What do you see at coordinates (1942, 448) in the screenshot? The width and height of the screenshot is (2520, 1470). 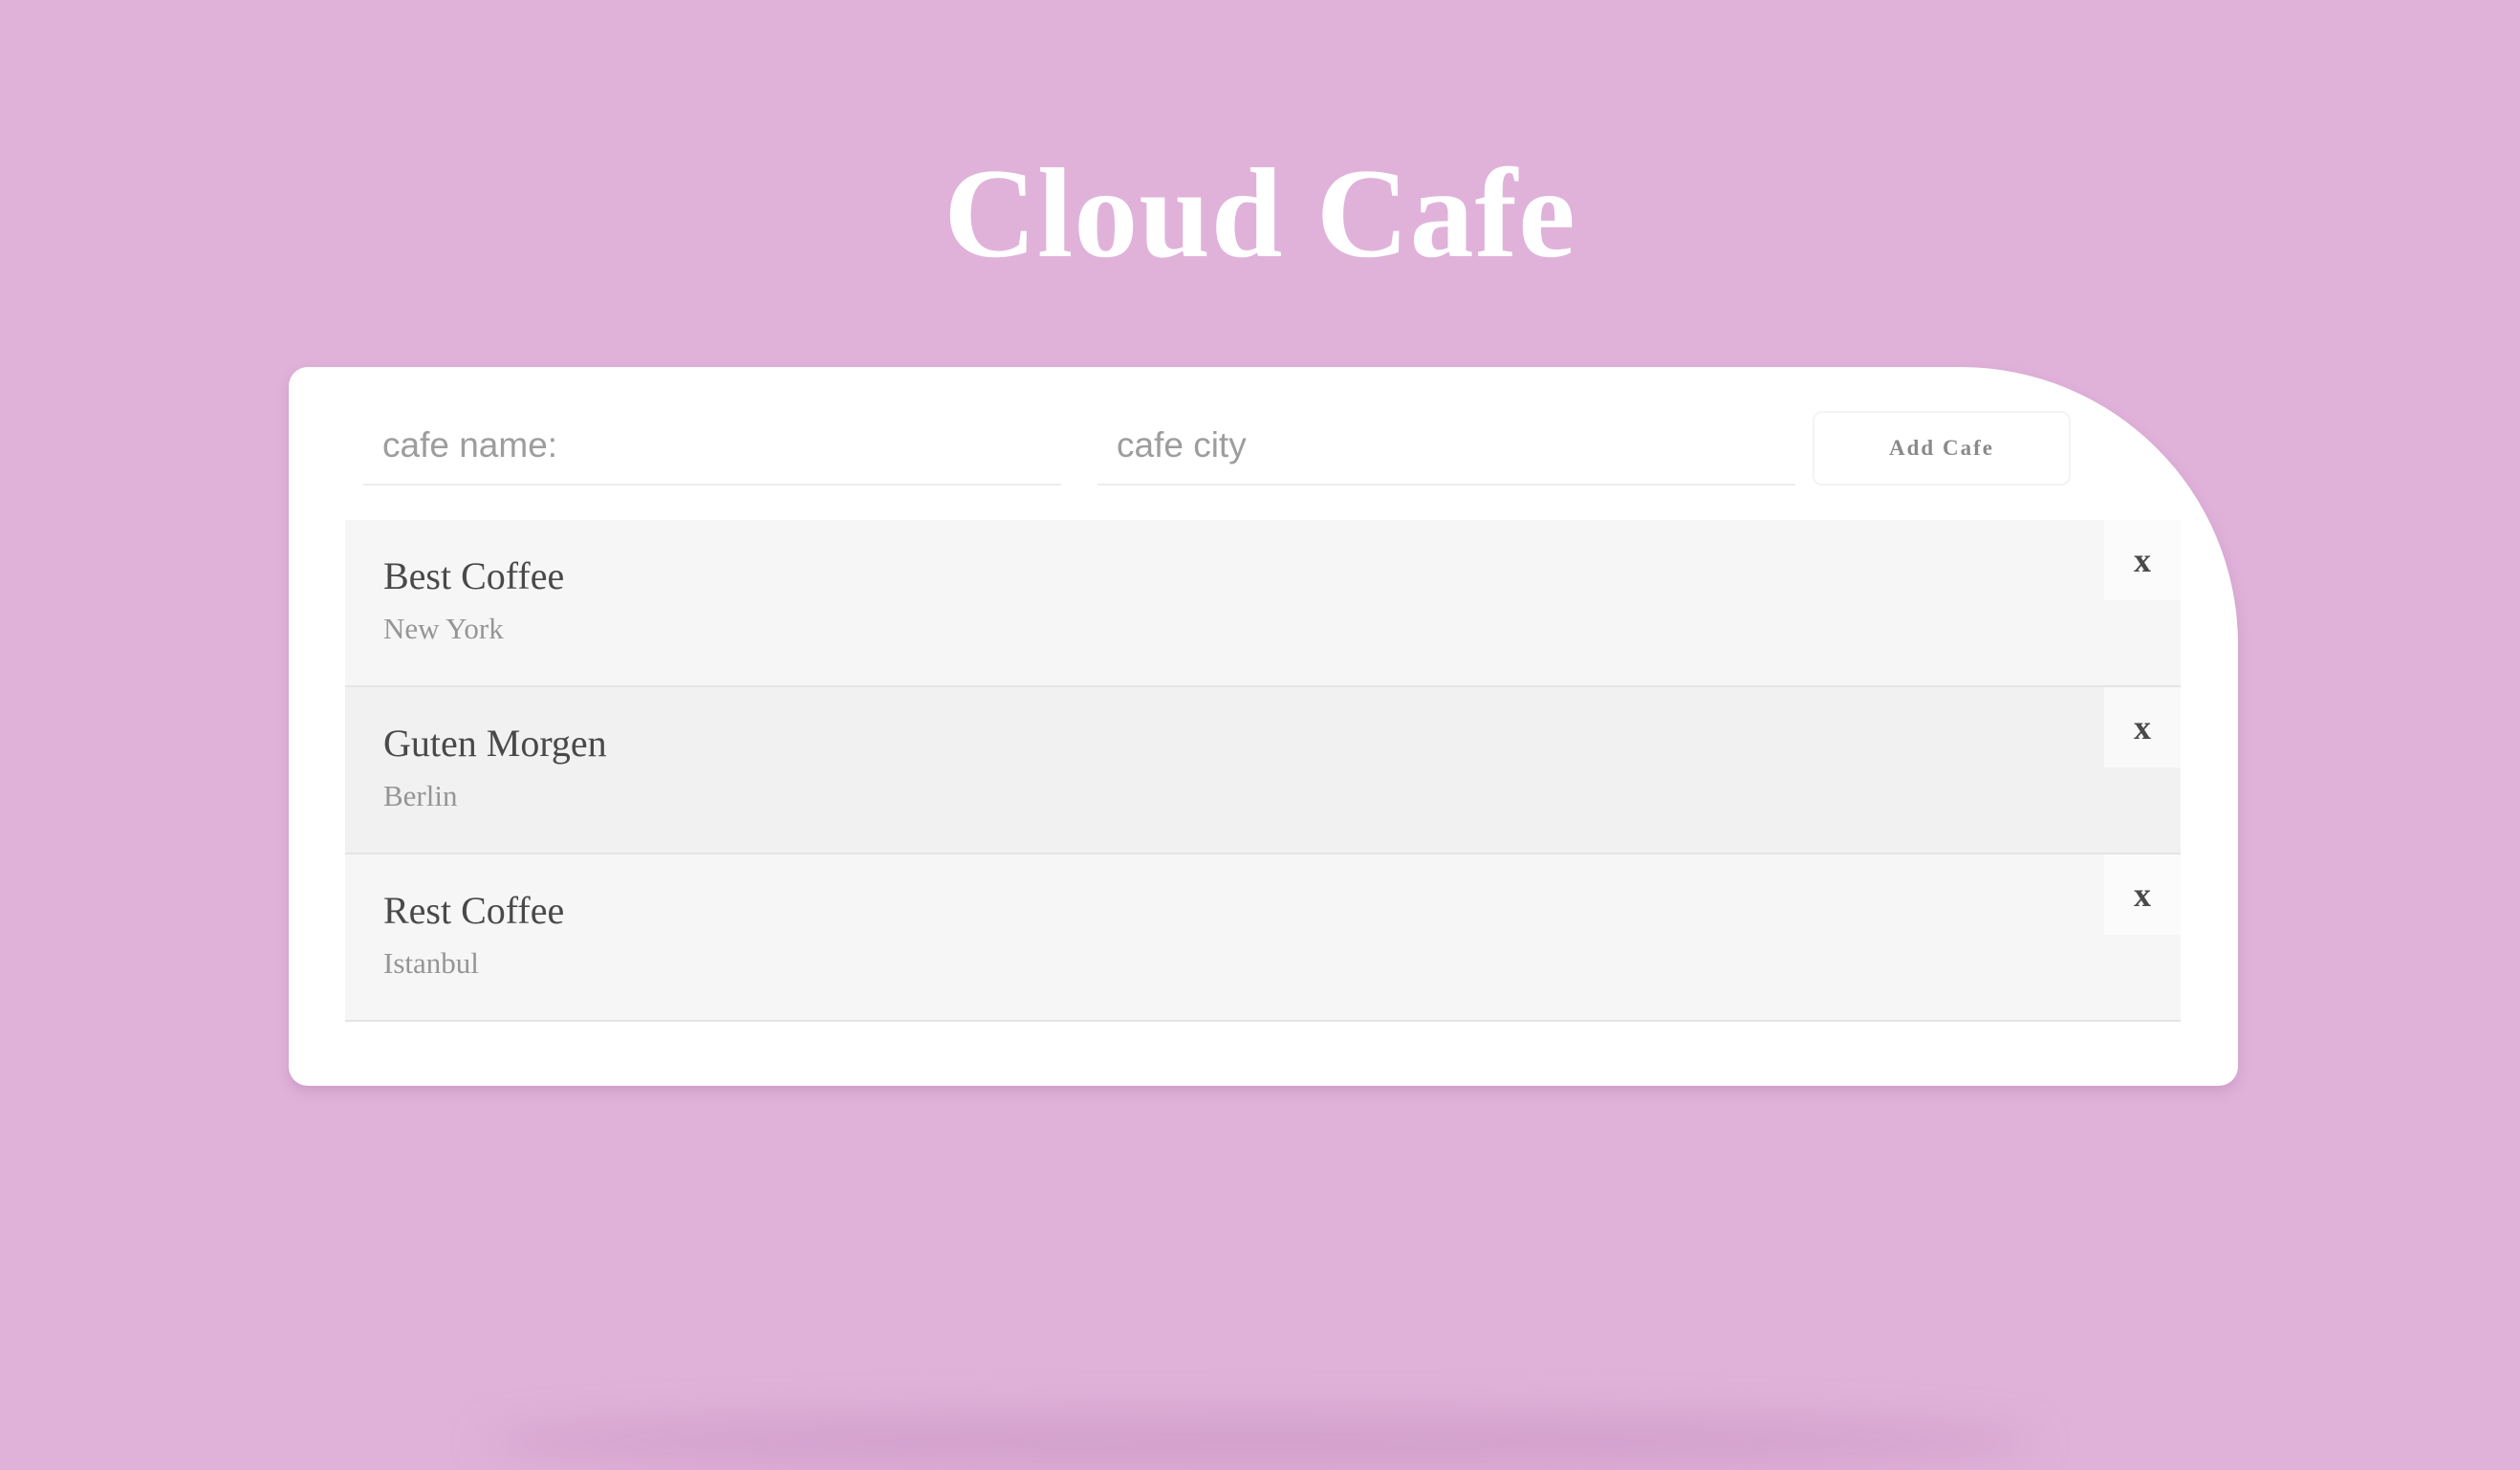 I see `add-cafe-button: Add Cafe` at bounding box center [1942, 448].